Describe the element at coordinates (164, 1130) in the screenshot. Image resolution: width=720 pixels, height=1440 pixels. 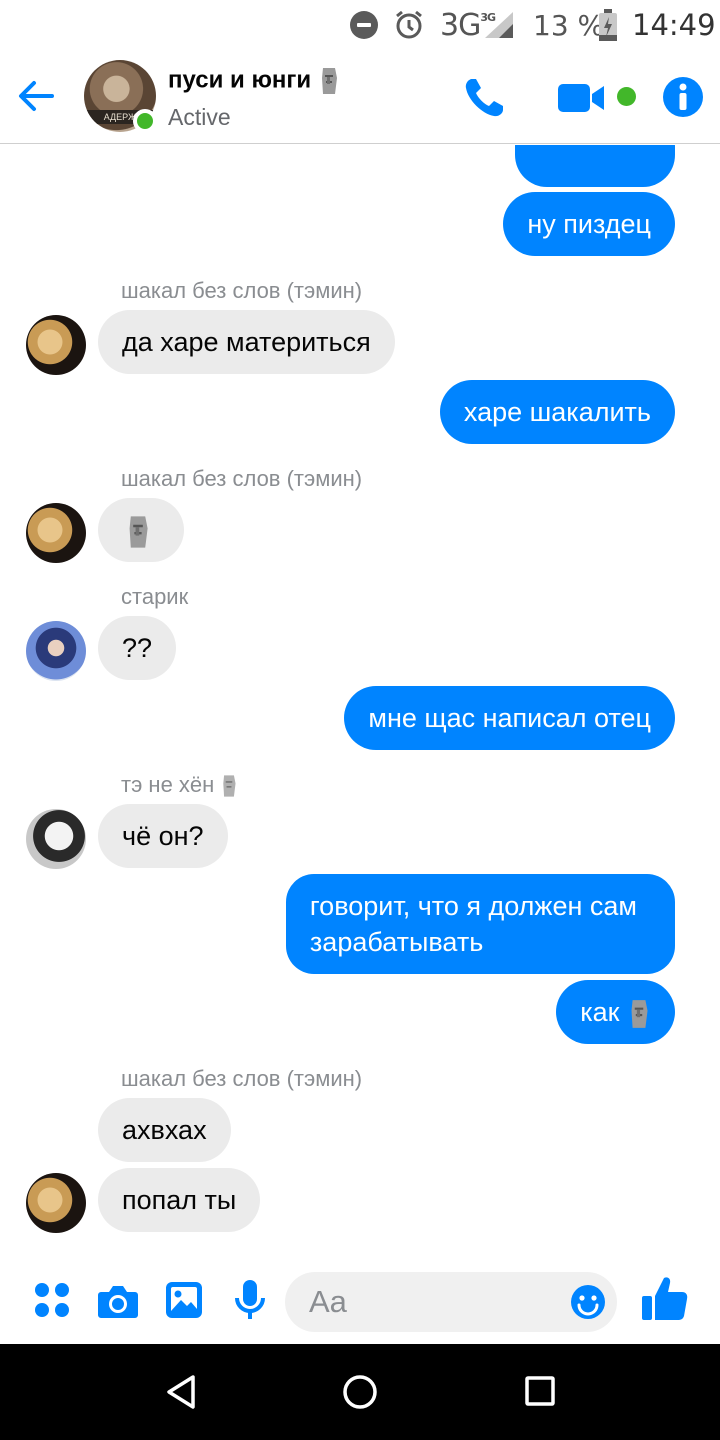
I see `message-bubble-incoming: ахвхах` at that location.